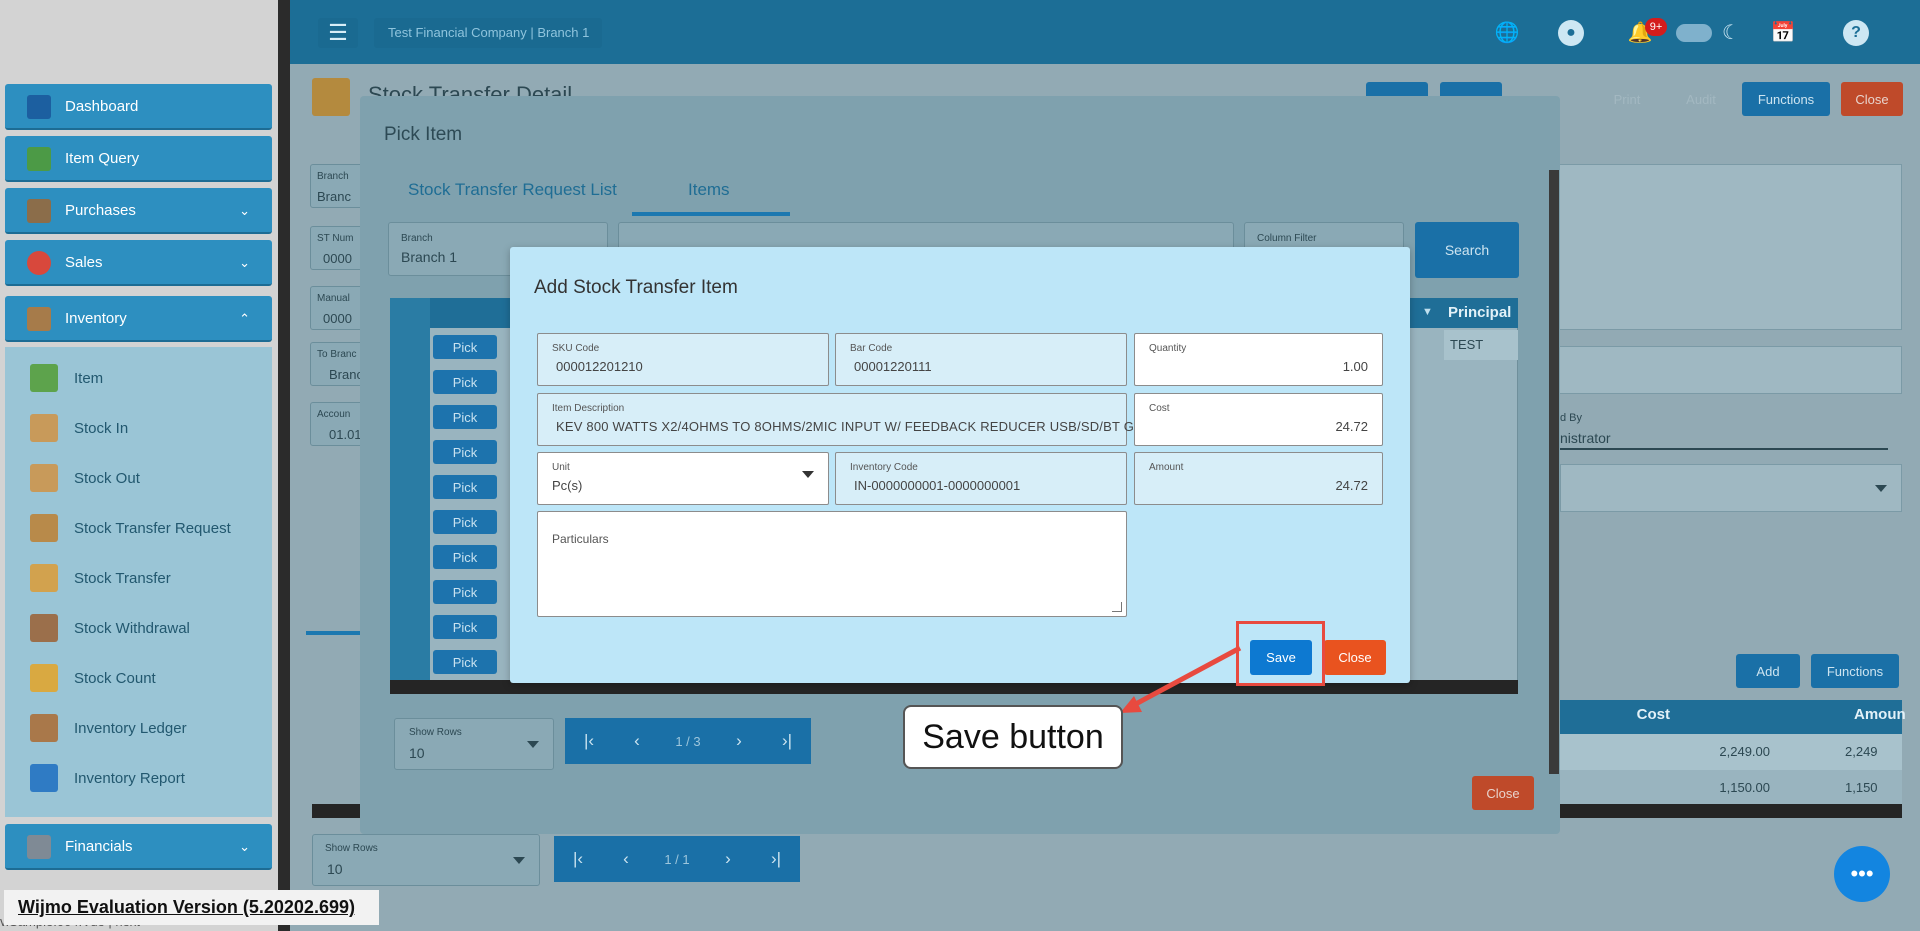  What do you see at coordinates (636, 287) in the screenshot?
I see `dialog-title: Add Stock Transfer Item` at bounding box center [636, 287].